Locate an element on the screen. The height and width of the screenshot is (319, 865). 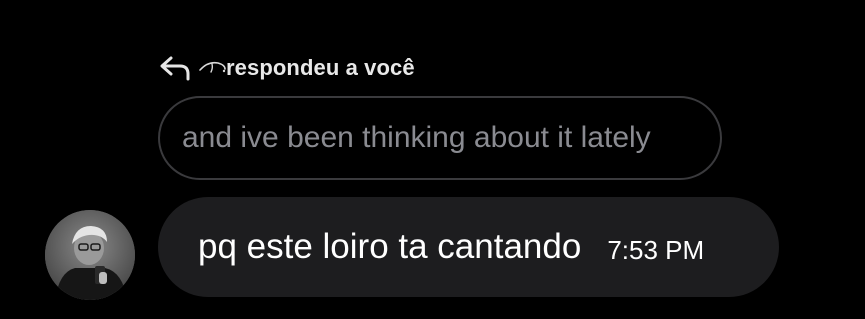
curl-nickname-icon is located at coordinates (213, 68).